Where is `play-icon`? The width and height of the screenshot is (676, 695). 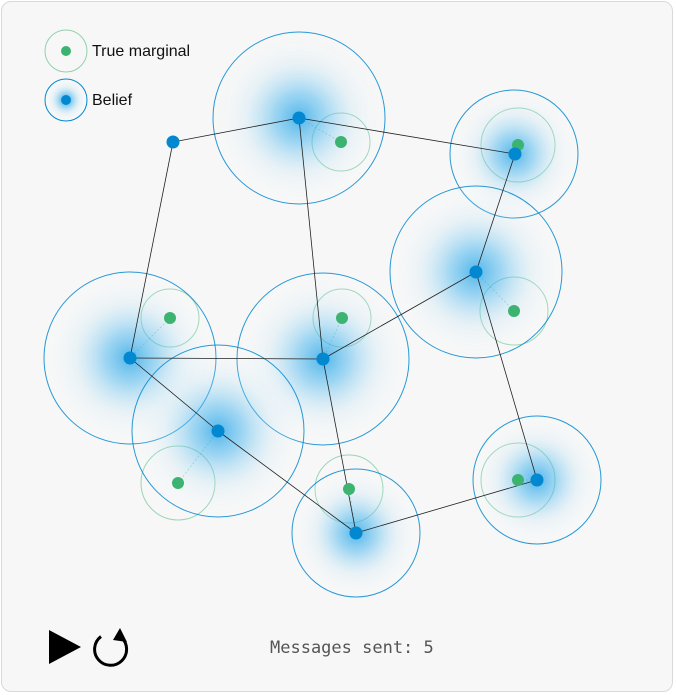 play-icon is located at coordinates (65, 647).